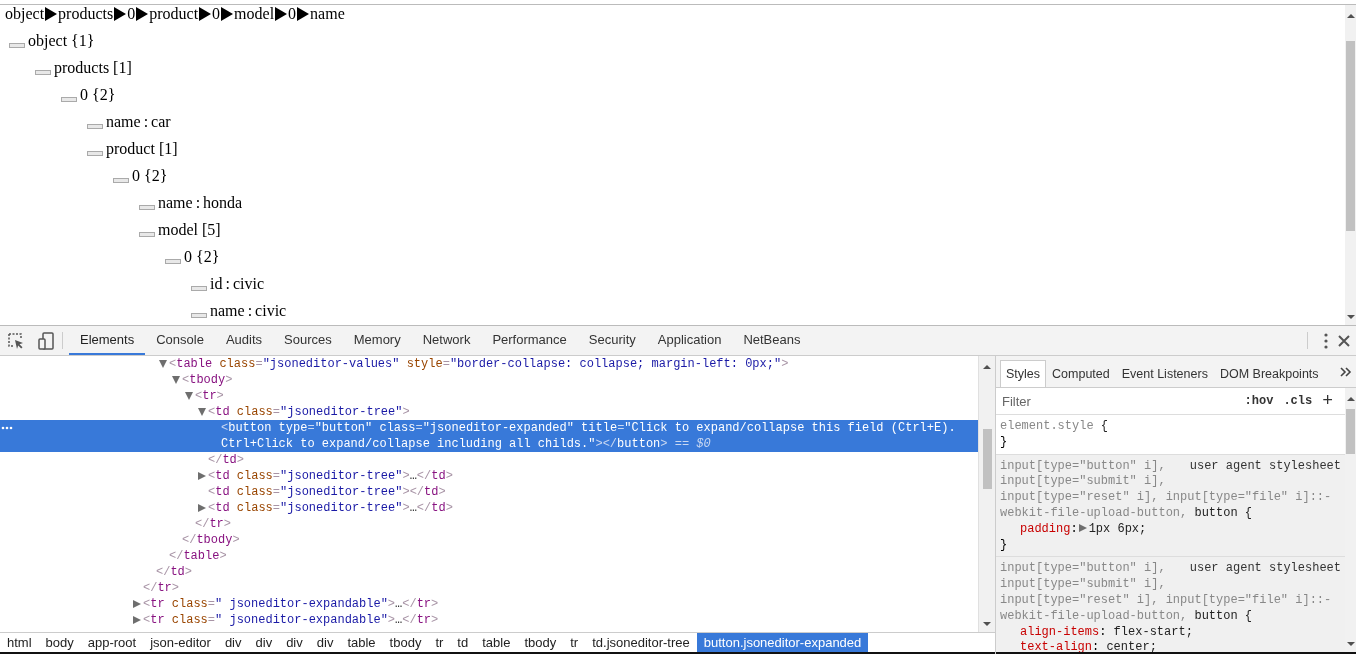 Image resolution: width=1356 pixels, height=654 pixels. What do you see at coordinates (180, 642) in the screenshot?
I see `dom-path-item: json-editor` at bounding box center [180, 642].